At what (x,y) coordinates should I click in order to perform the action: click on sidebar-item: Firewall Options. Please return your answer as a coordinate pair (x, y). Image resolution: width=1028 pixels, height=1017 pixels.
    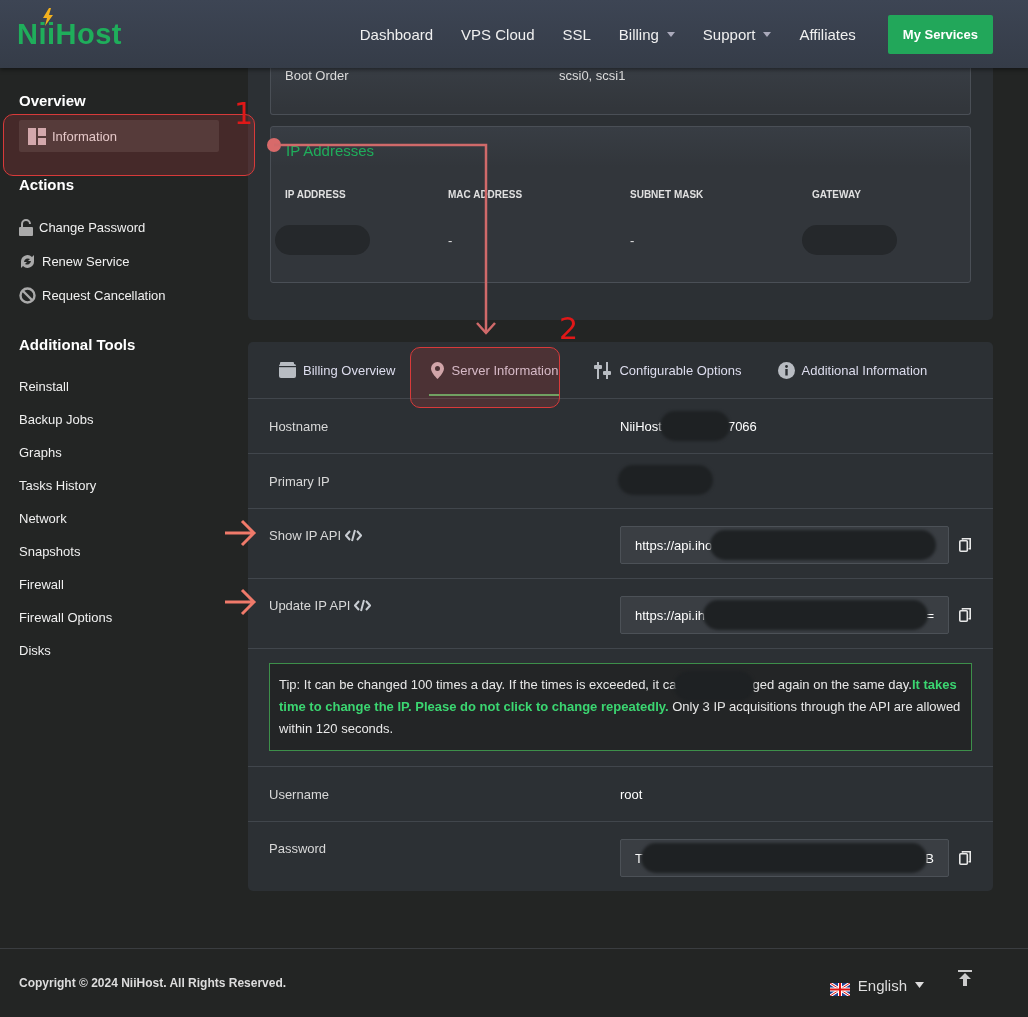
    Looking at the image, I should click on (119, 617).